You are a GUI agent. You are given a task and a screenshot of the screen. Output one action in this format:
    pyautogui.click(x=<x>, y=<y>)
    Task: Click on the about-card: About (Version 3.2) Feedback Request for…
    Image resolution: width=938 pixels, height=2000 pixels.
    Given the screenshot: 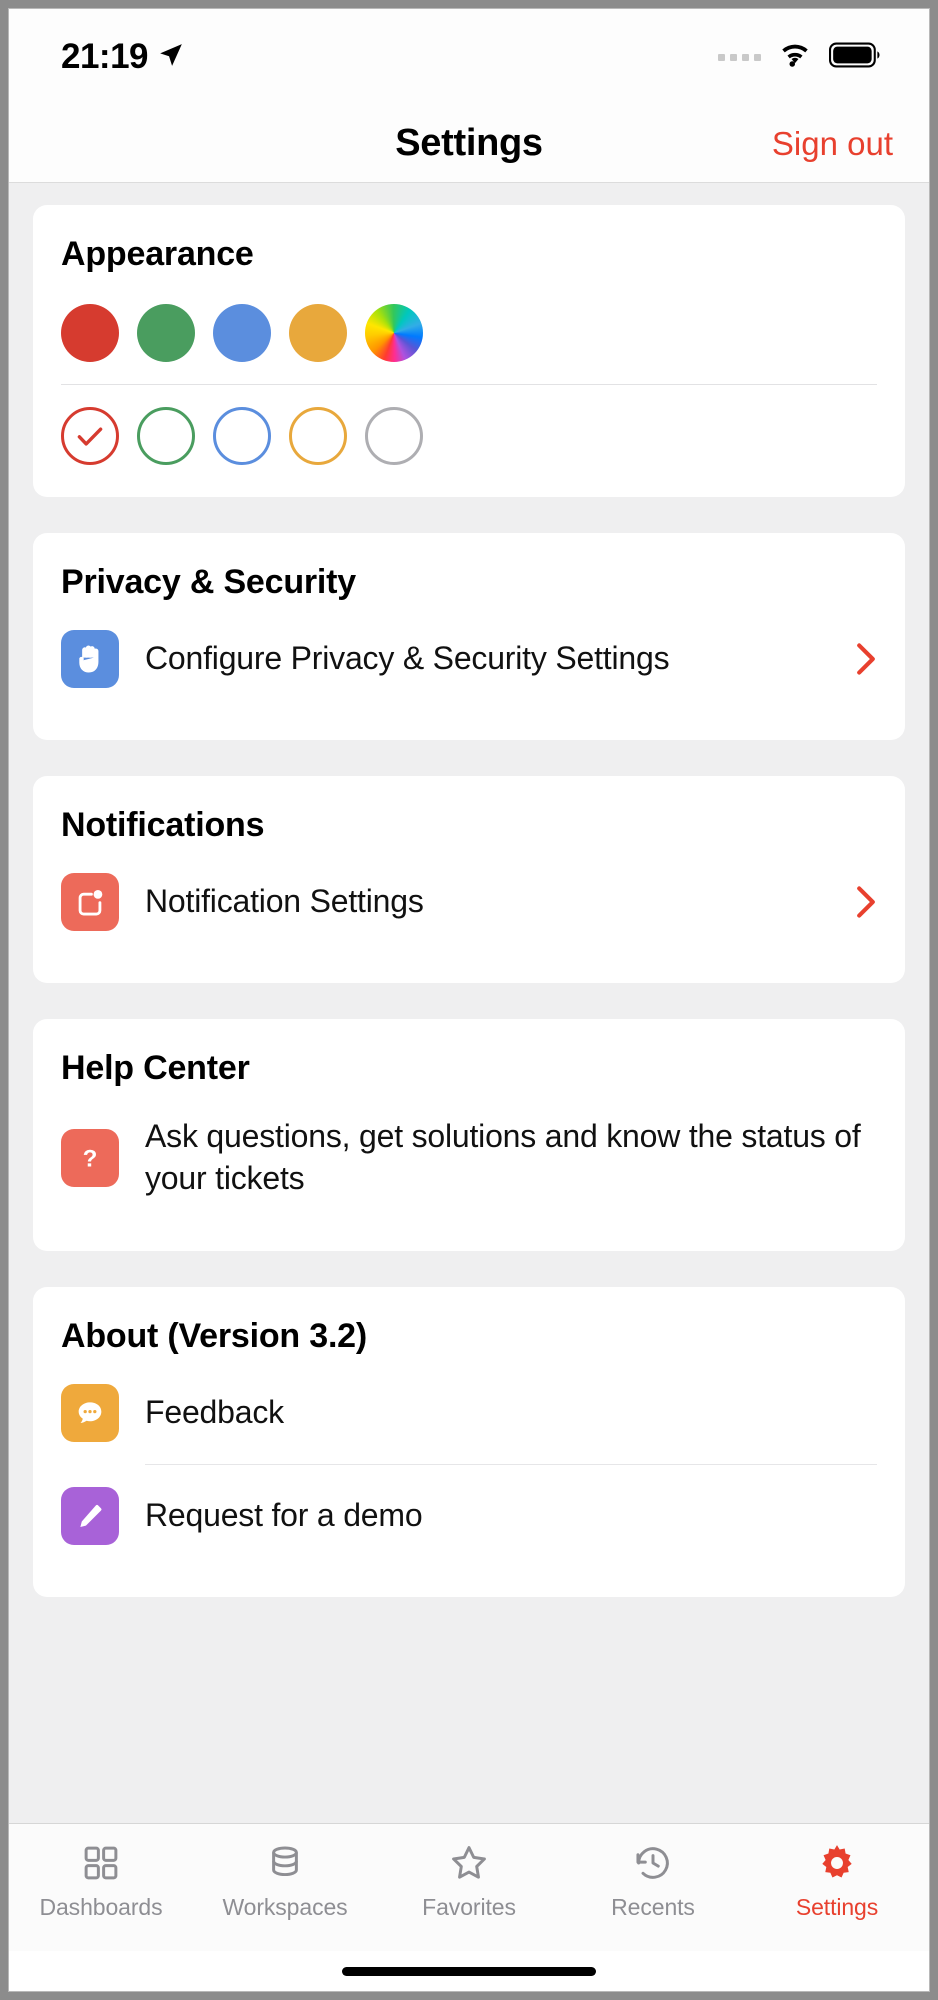 What is the action you would take?
    pyautogui.click(x=469, y=1442)
    